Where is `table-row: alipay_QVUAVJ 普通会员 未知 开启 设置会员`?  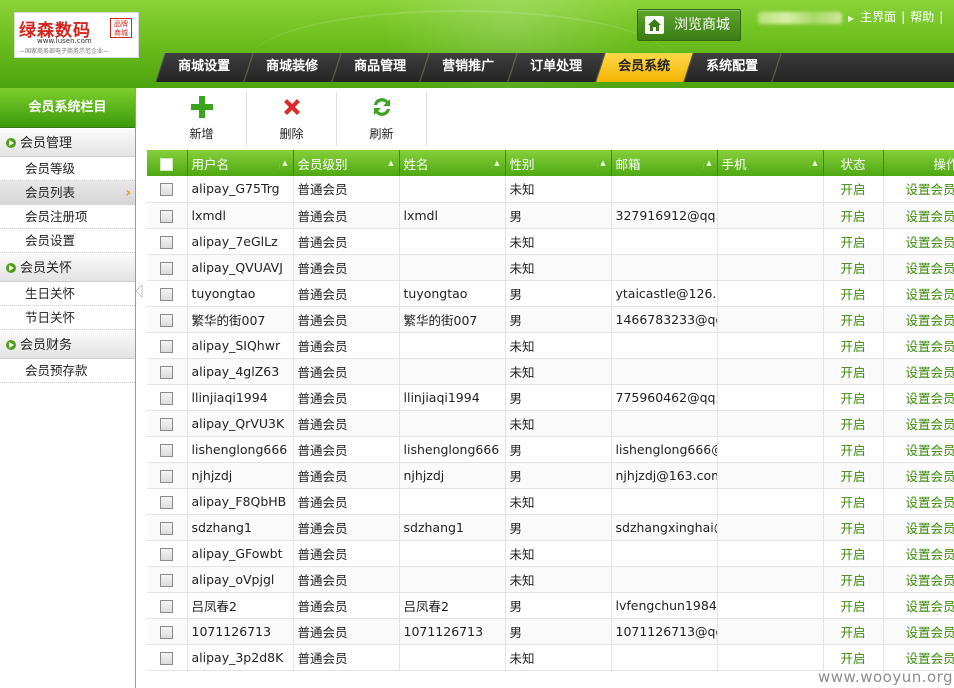 table-row: alipay_QVUAVJ 普通会员 未知 开启 设置会员 is located at coordinates (550, 267).